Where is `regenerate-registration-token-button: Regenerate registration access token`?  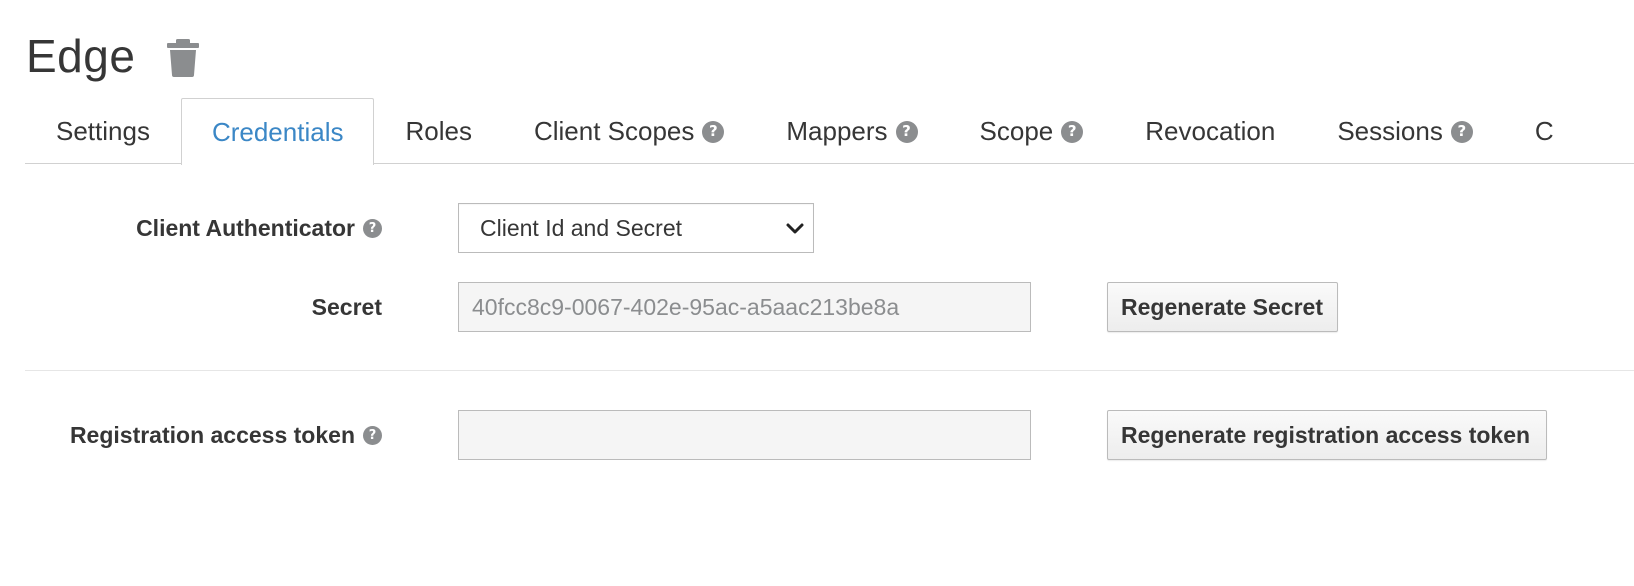
regenerate-registration-token-button: Regenerate registration access token is located at coordinates (1327, 435).